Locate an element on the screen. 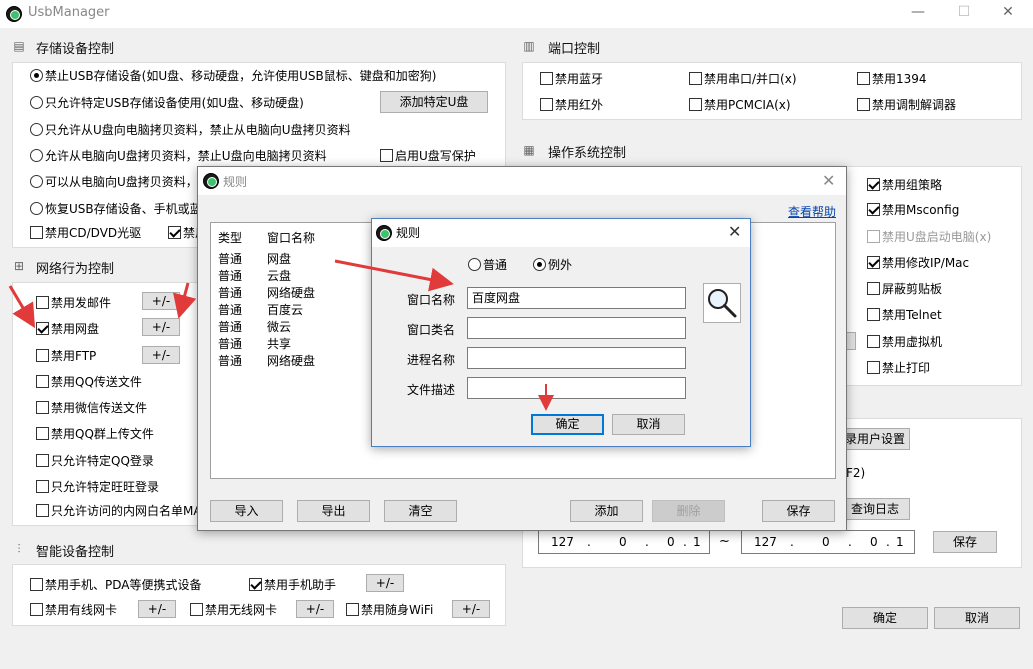 This screenshot has height=669, width=1033. arrow-to-netdisk-checkbox is located at coordinates (22, 307).